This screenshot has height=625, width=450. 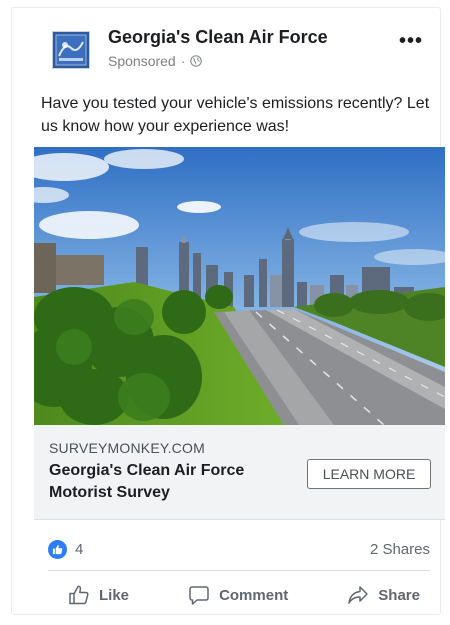 What do you see at coordinates (239, 550) in the screenshot?
I see `post-stats: 4 2 Shares` at bounding box center [239, 550].